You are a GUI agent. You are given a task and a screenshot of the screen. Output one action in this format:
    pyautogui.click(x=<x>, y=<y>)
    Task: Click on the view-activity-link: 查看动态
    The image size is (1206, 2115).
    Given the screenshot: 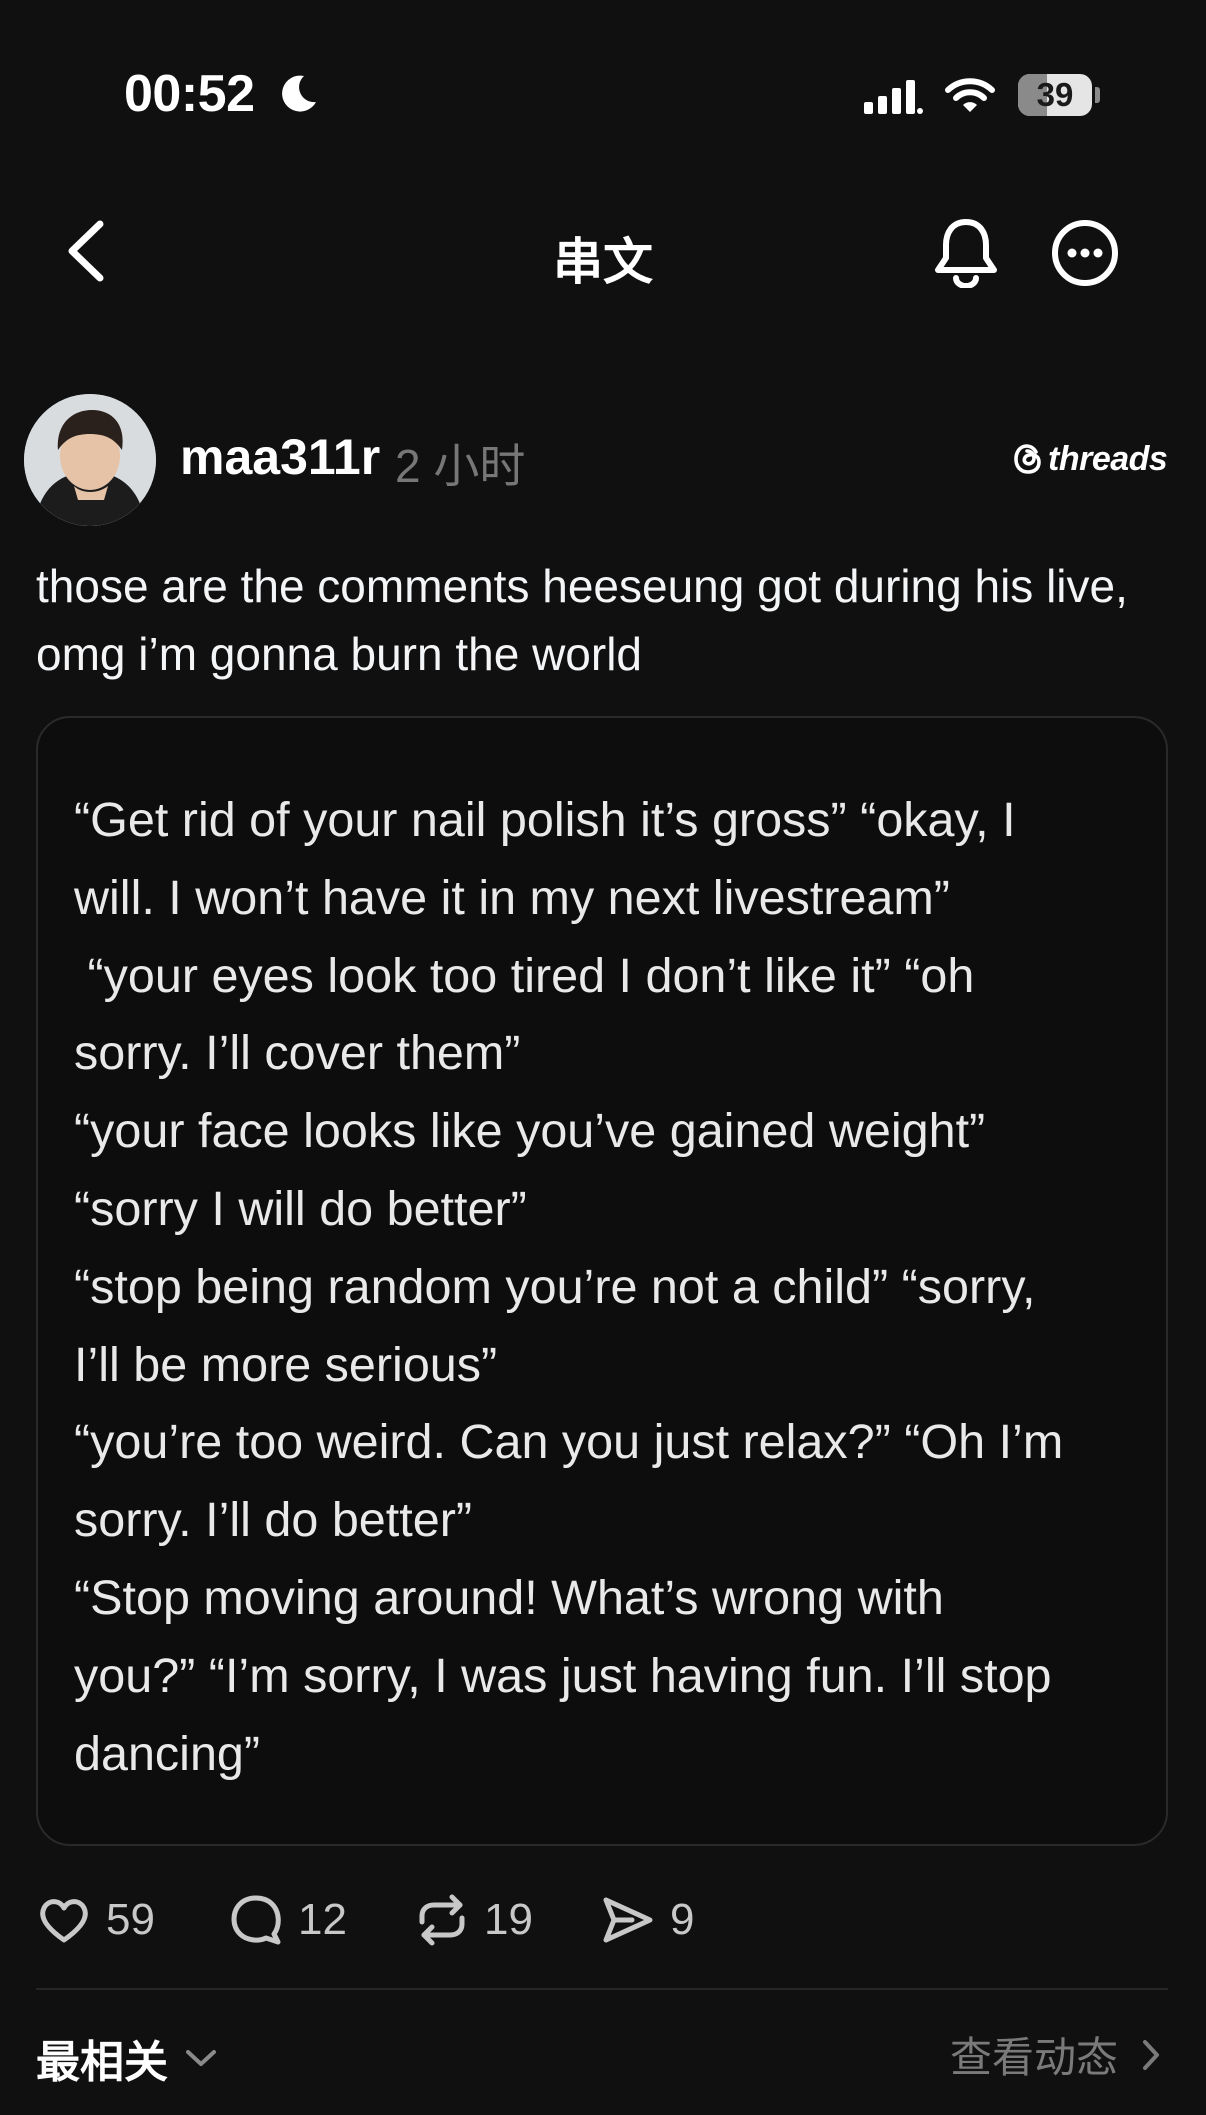 What is the action you would take?
    pyautogui.click(x=1056, y=2054)
    